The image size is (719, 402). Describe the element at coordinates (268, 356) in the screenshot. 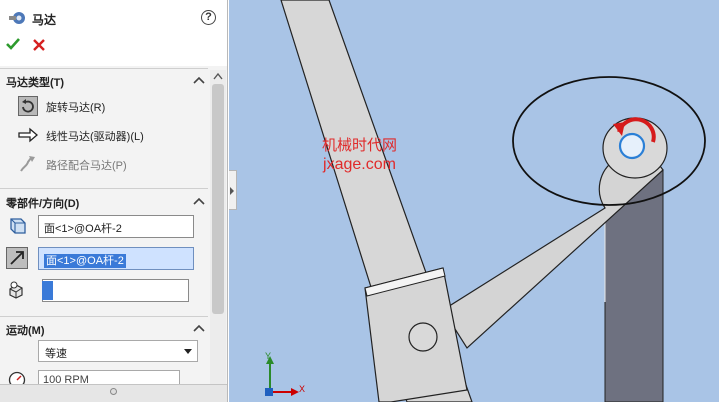

I see `axis-y-label: Y` at that location.